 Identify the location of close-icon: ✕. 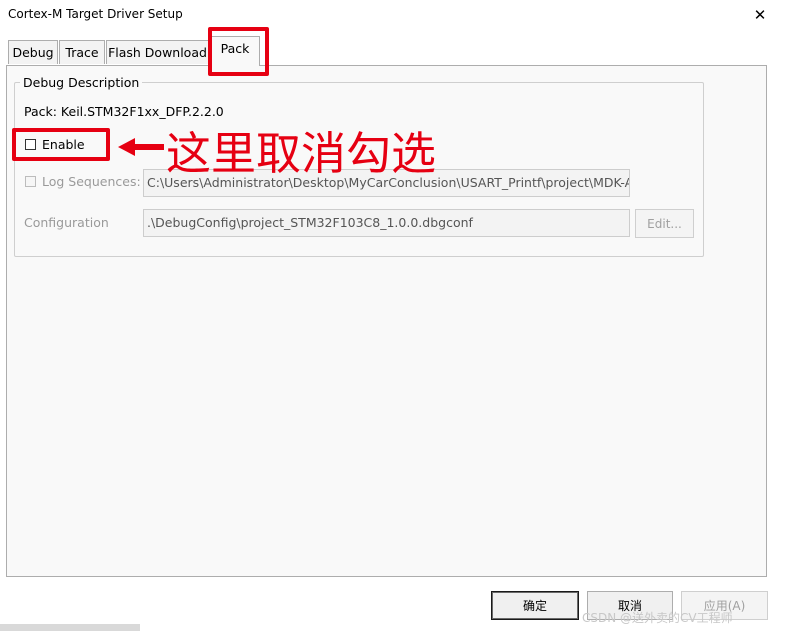
(760, 15).